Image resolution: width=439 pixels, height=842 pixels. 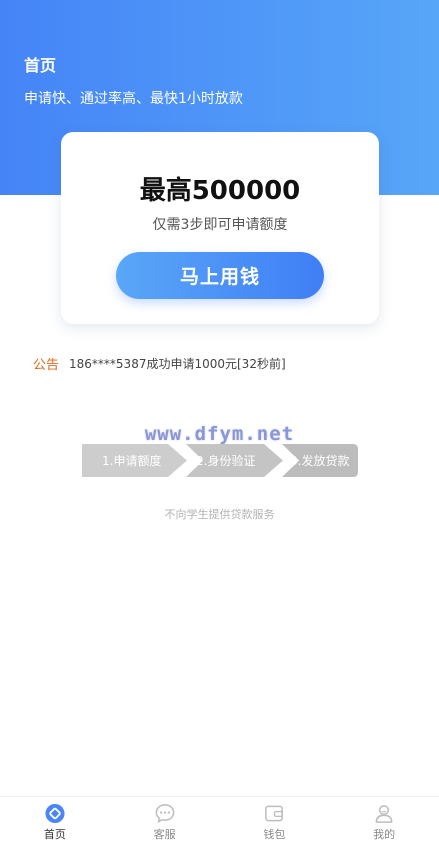 I want to click on use-money-button: 马上用钱, so click(x=220, y=275).